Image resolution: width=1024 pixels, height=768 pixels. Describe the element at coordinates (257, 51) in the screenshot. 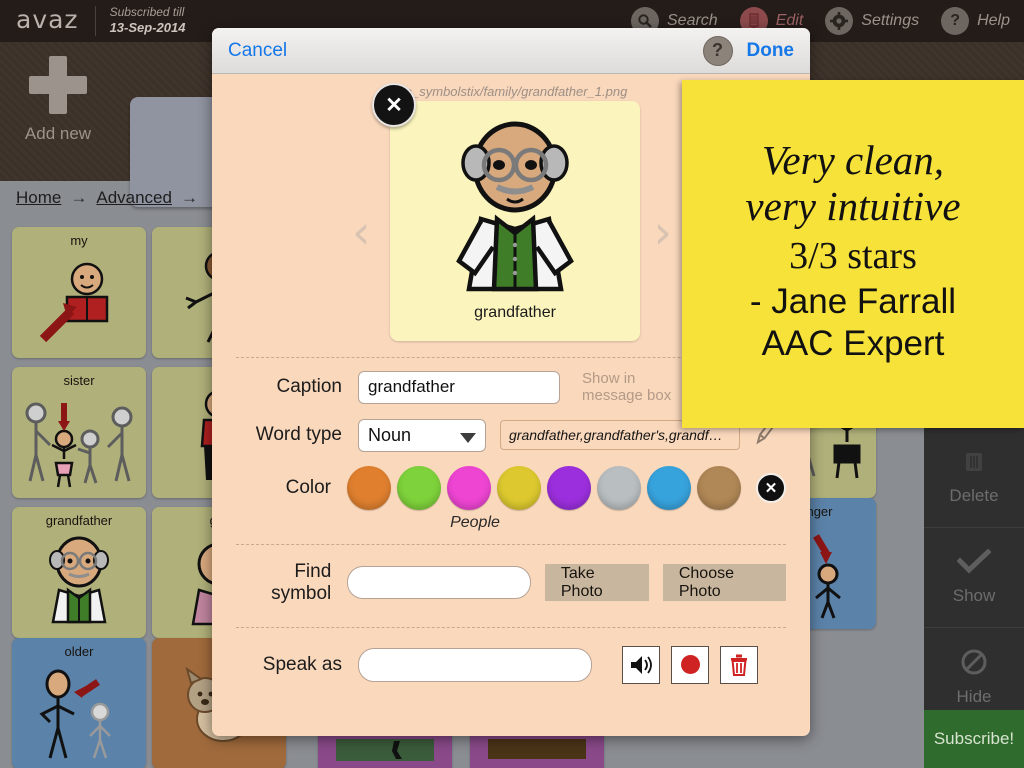

I see `cancel-button: Cancel` at that location.